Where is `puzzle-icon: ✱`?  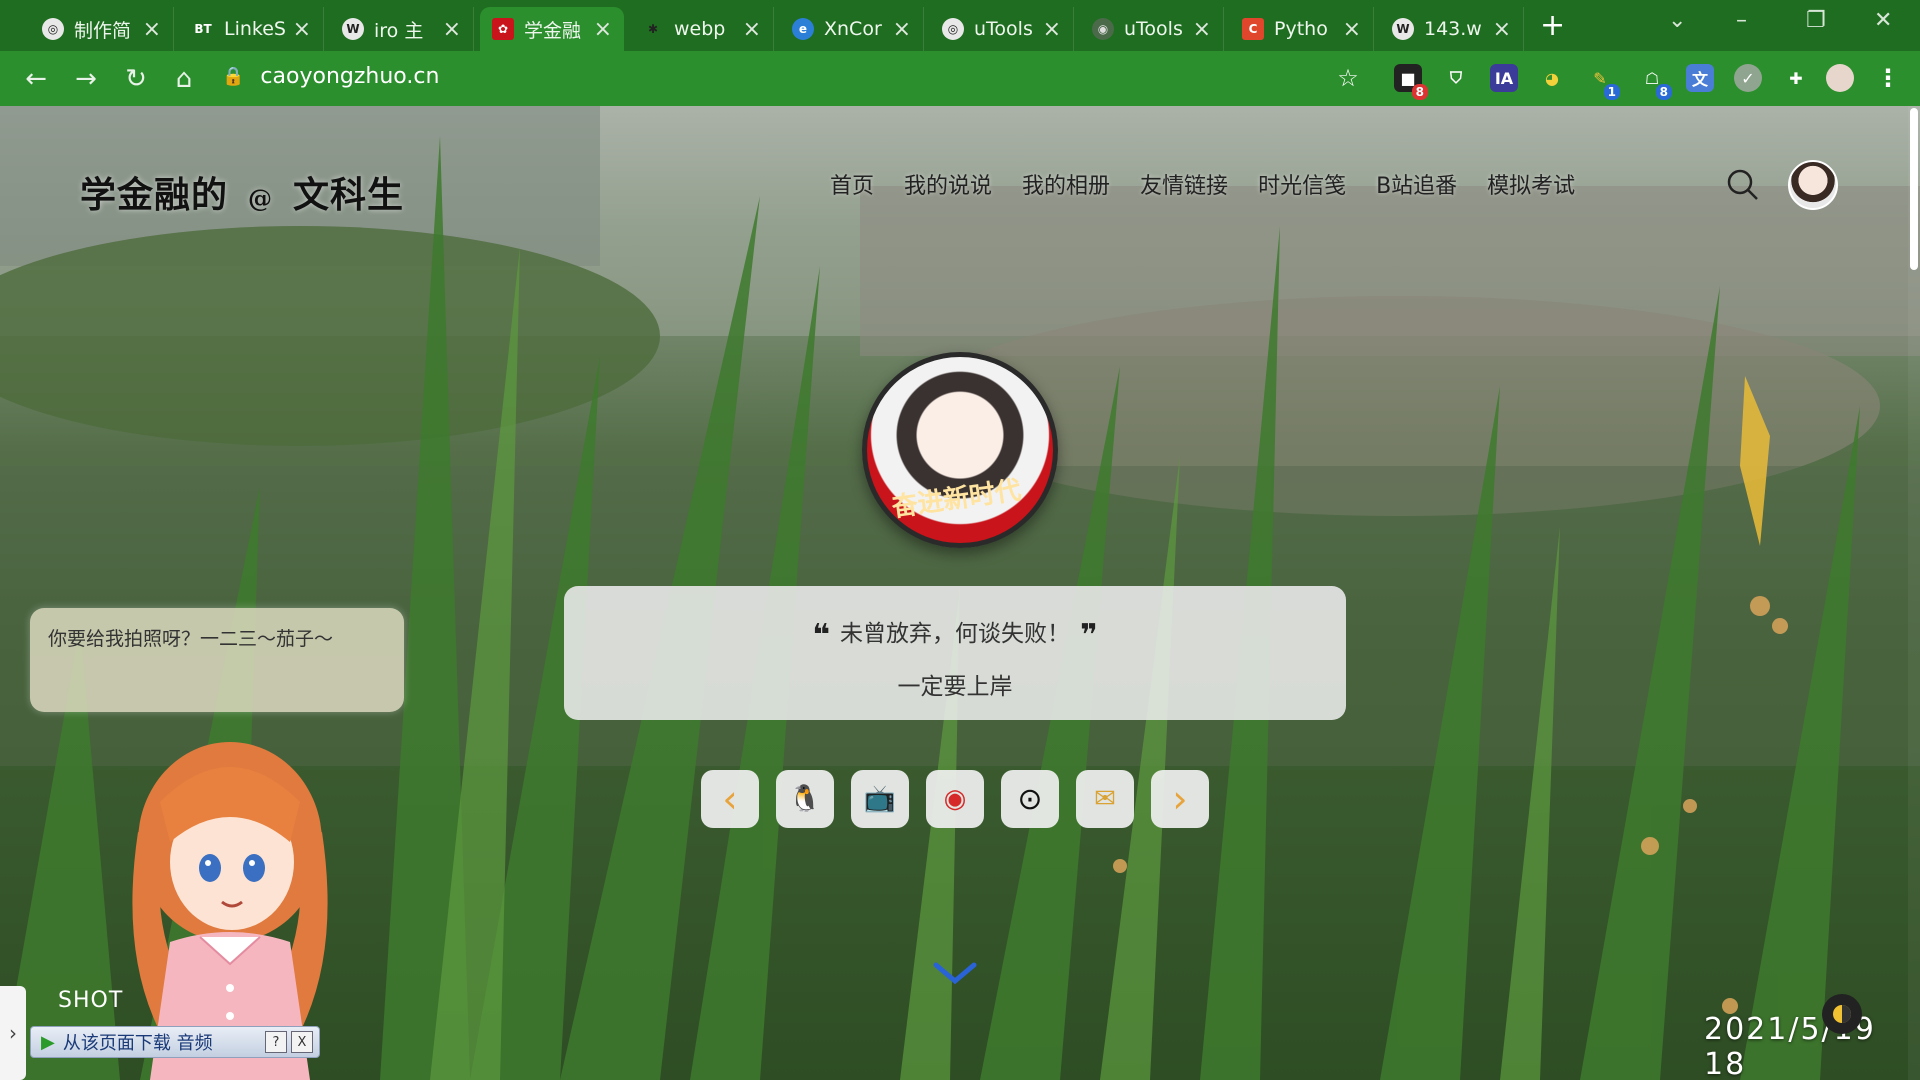
puzzle-icon: ✱ is located at coordinates (653, 29).